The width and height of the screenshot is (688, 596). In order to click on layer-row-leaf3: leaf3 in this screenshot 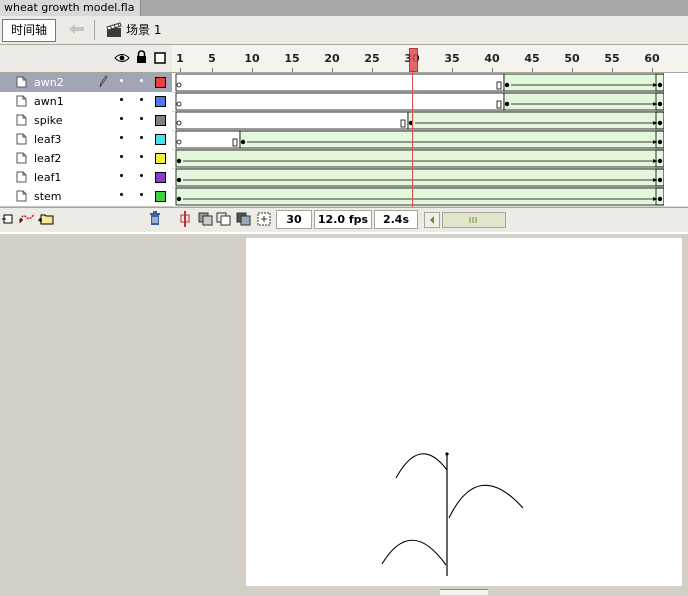, I will do `click(86, 140)`.